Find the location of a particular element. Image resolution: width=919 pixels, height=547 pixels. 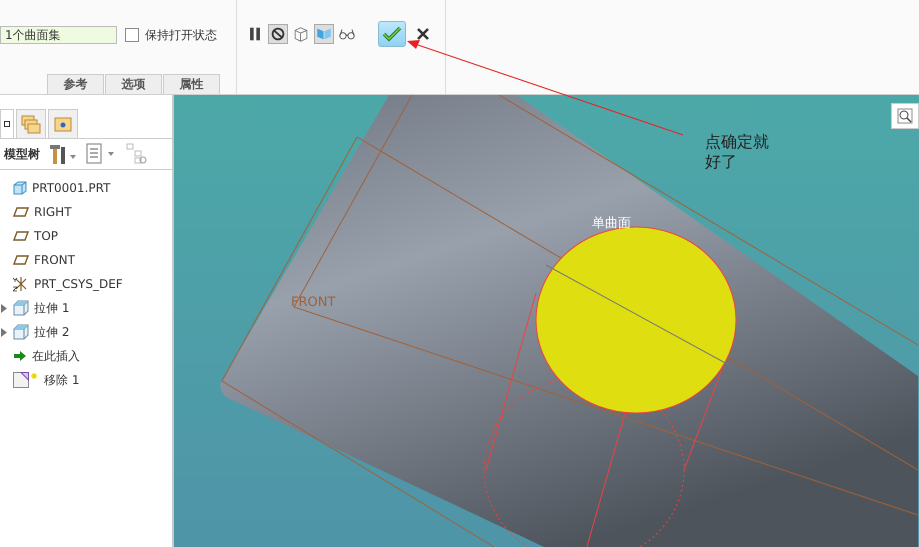

confirm-button is located at coordinates (392, 34).